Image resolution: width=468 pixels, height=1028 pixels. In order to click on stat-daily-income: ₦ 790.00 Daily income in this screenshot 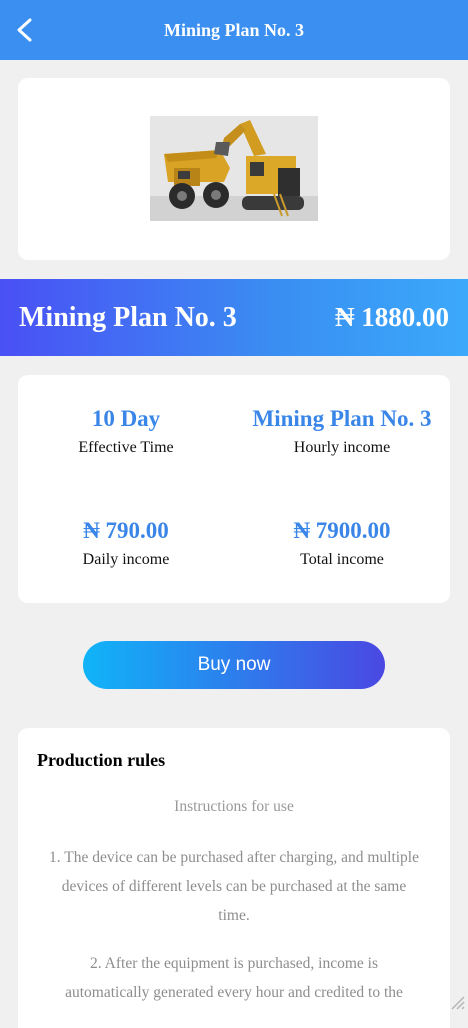, I will do `click(126, 543)`.